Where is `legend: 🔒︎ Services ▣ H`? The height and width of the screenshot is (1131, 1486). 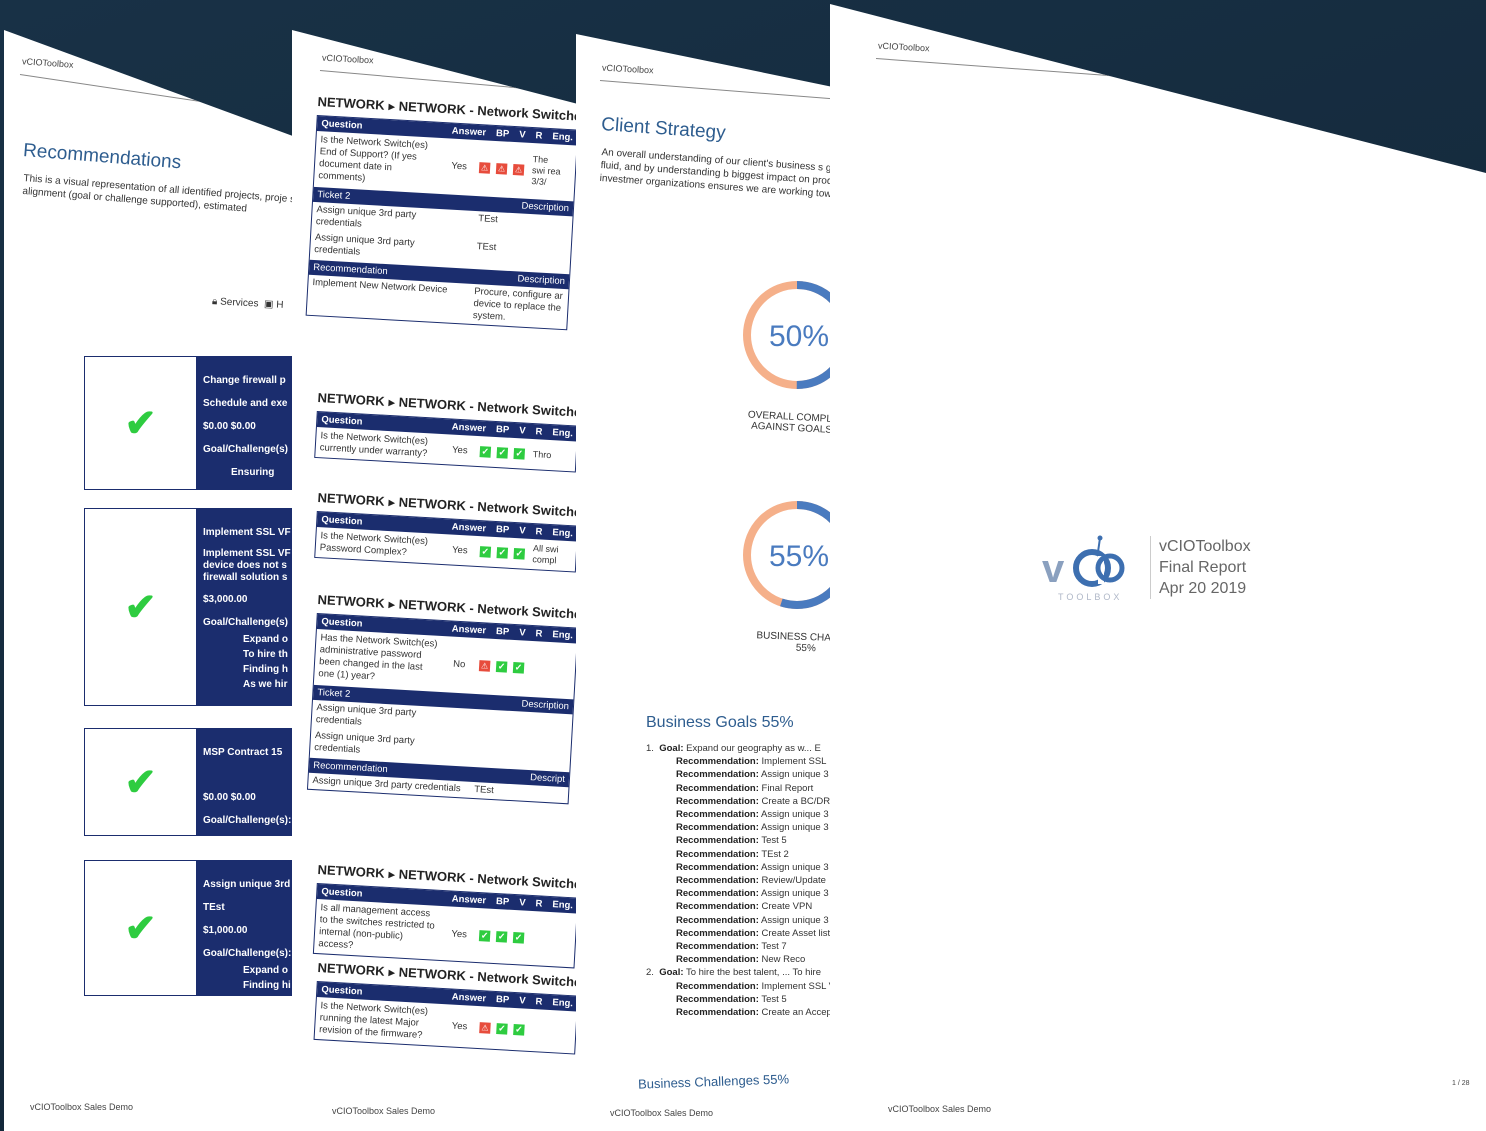 legend: 🔒︎ Services ▣ H is located at coordinates (248, 303).